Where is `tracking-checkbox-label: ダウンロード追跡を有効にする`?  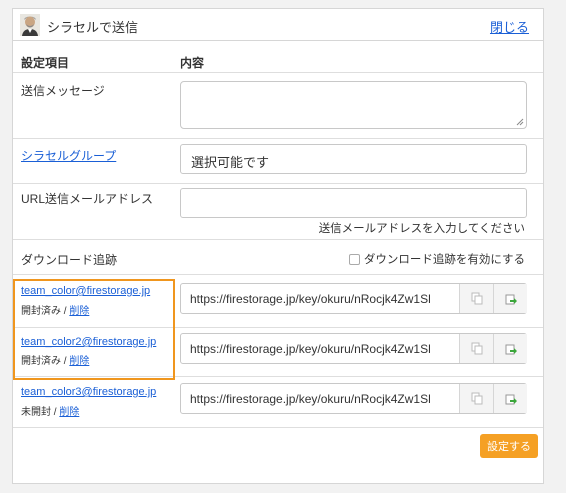
tracking-checkbox-label: ダウンロード追跡を有効にする is located at coordinates (444, 260).